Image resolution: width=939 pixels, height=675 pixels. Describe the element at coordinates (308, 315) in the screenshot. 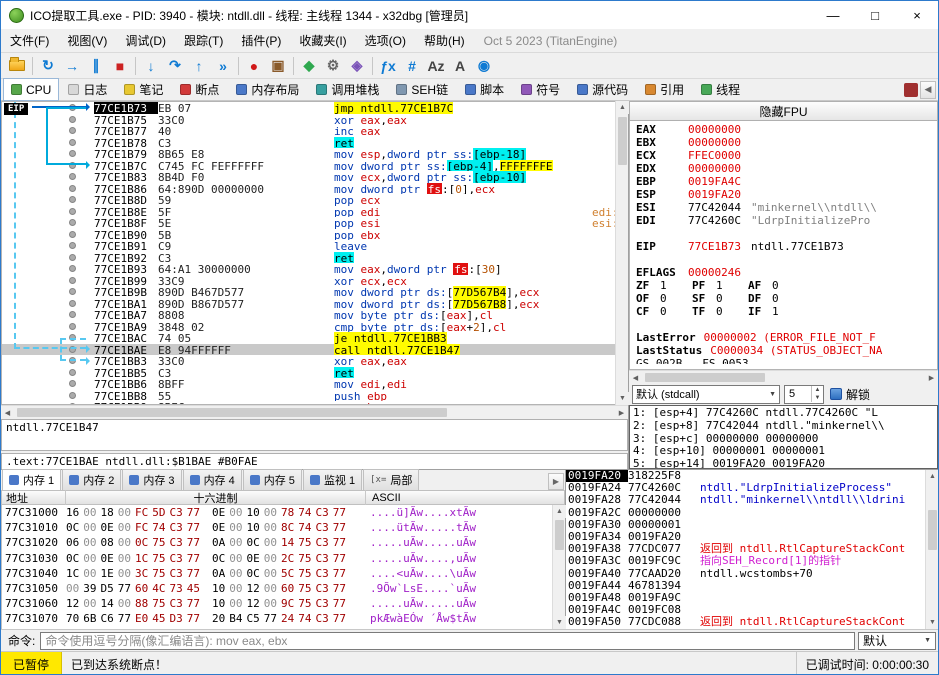

I see `disasm-row: 77CE1BA7 8808 mov byte ptr ds:[eax],cl` at that location.